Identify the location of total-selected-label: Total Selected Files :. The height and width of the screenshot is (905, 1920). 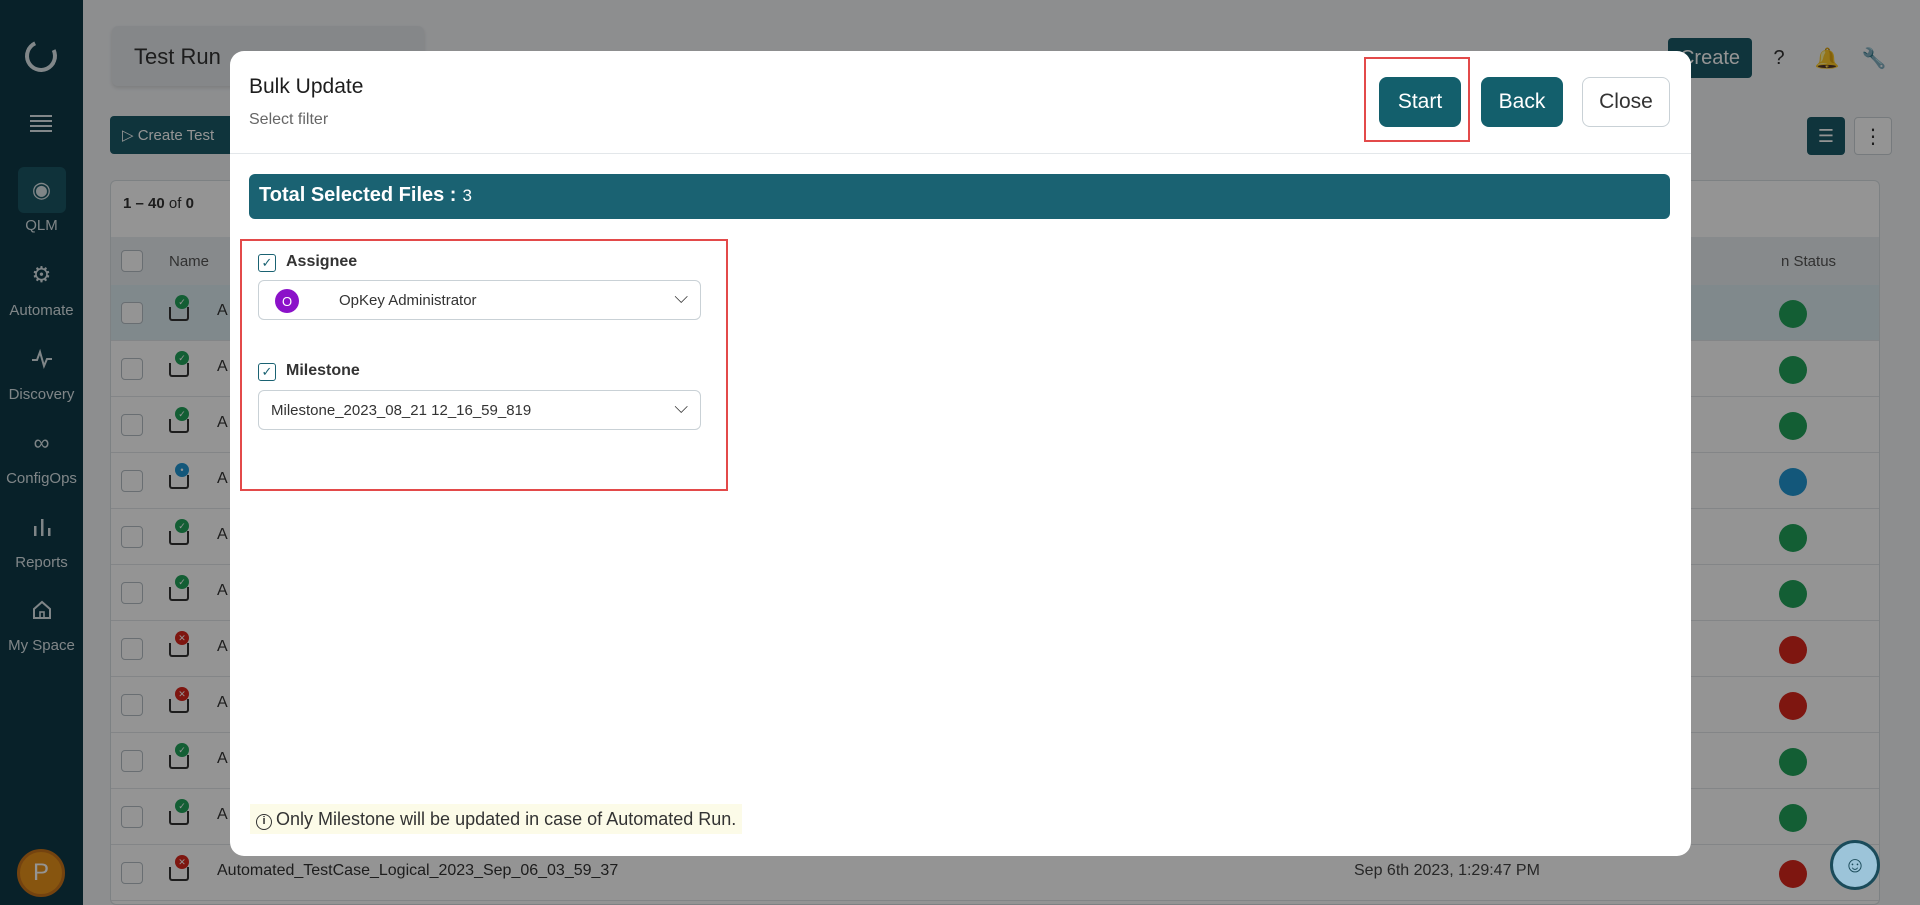
(358, 195).